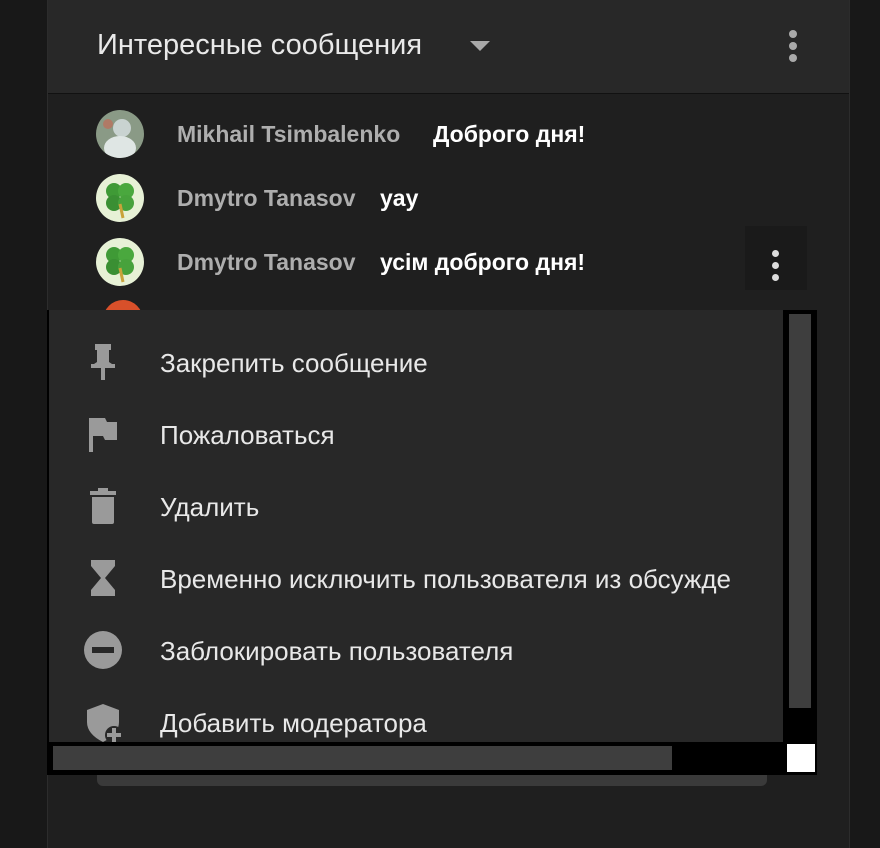 The image size is (880, 848). I want to click on horizontal-scrollbar, so click(362, 758).